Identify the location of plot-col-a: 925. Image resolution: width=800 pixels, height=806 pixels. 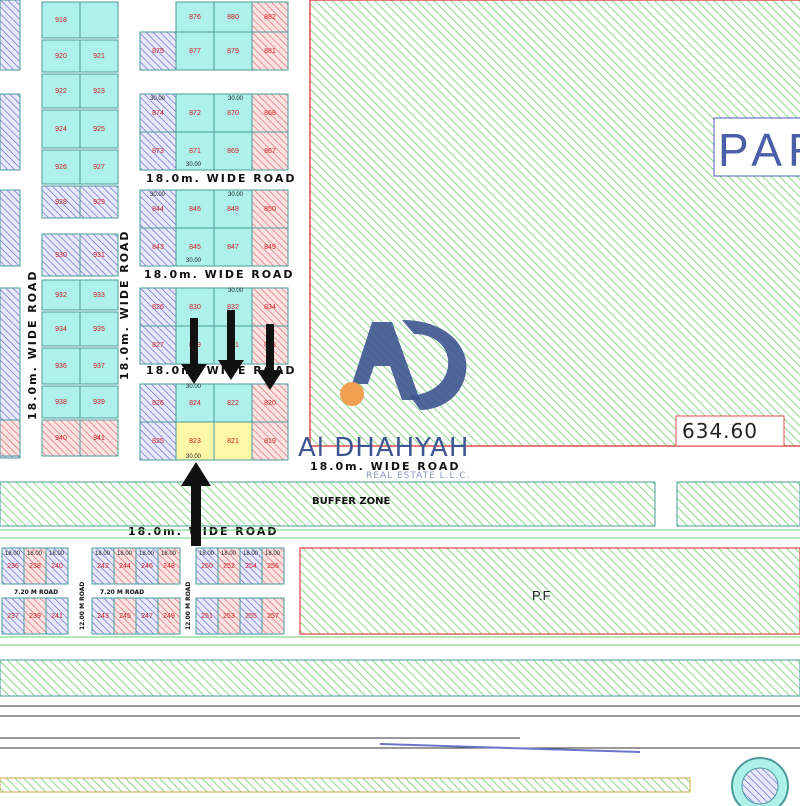
(99, 129).